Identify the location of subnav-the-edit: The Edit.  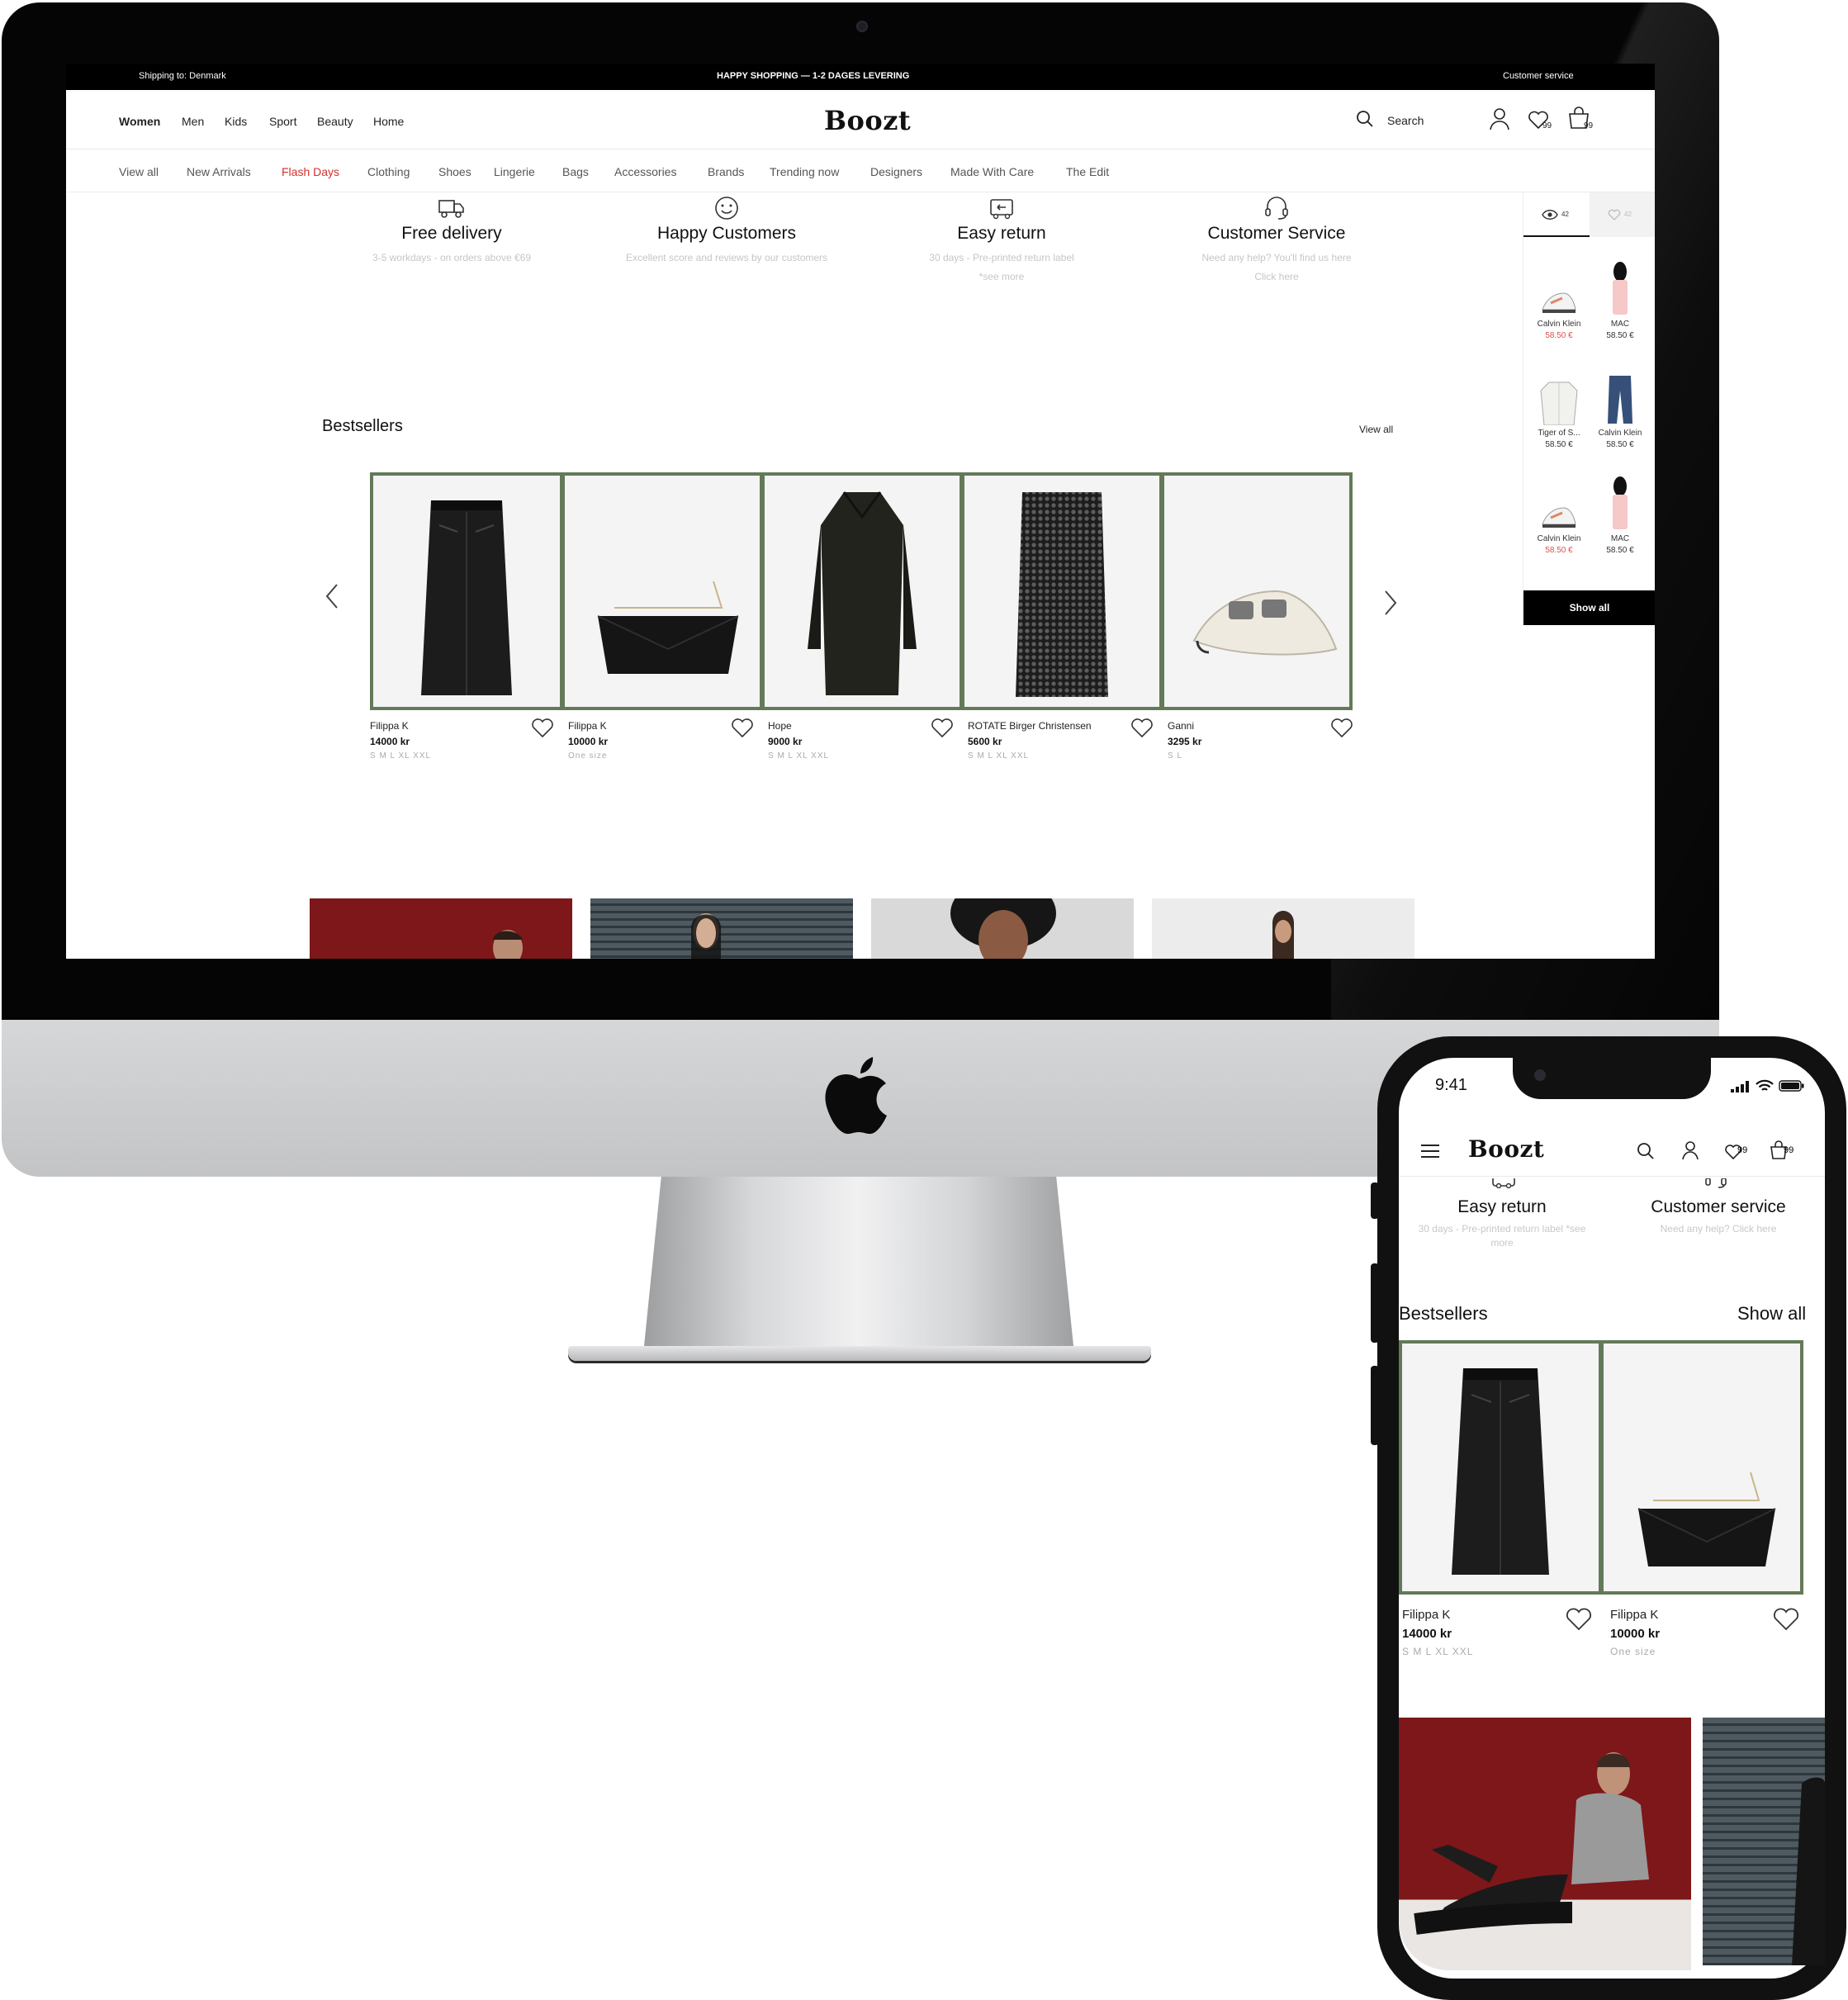
(1087, 171).